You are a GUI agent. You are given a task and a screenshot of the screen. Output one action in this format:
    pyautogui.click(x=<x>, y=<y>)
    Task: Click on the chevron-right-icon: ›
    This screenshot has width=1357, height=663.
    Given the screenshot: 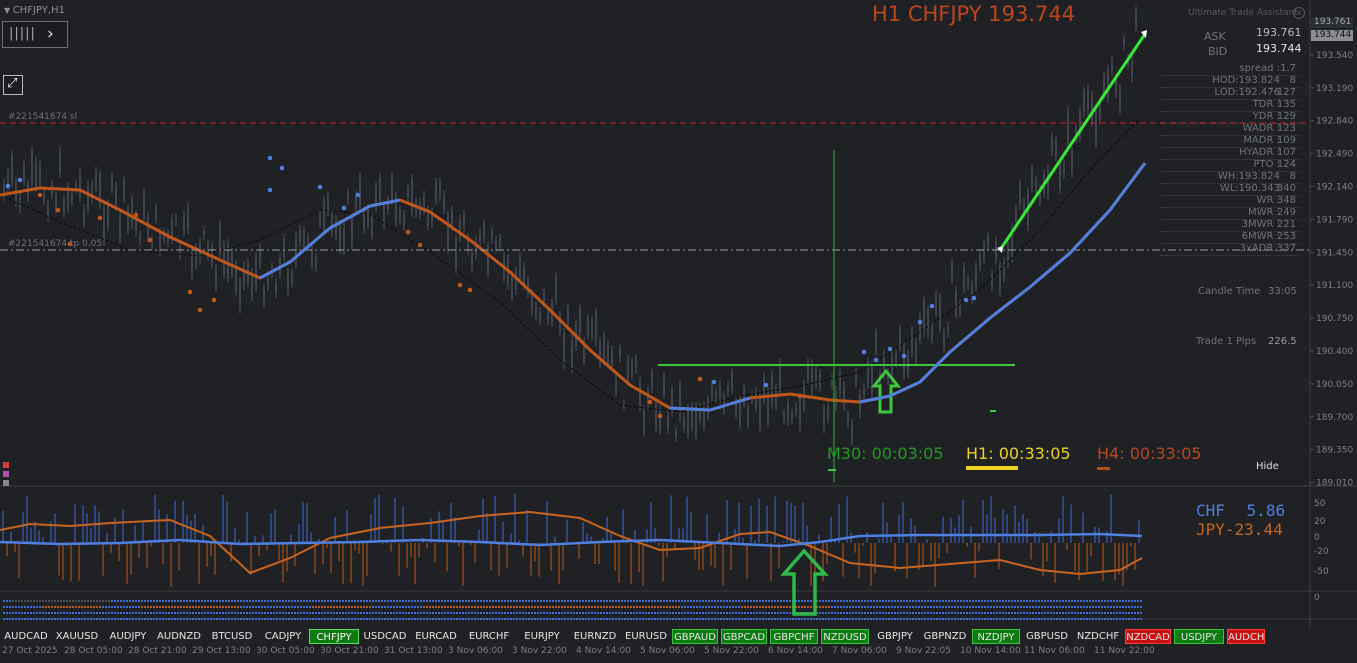 What is the action you would take?
    pyautogui.click(x=50, y=34)
    